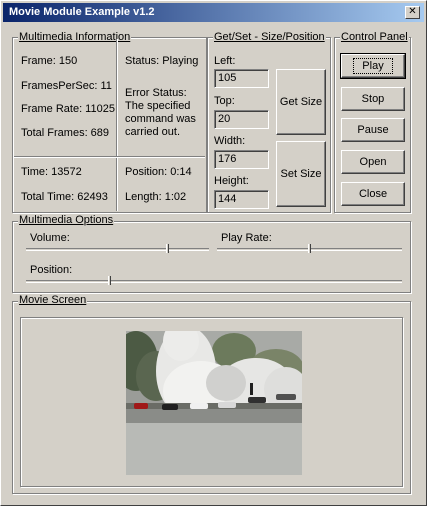 The height and width of the screenshot is (506, 427). Describe the element at coordinates (373, 130) in the screenshot. I see `pause-button: Pause` at that location.